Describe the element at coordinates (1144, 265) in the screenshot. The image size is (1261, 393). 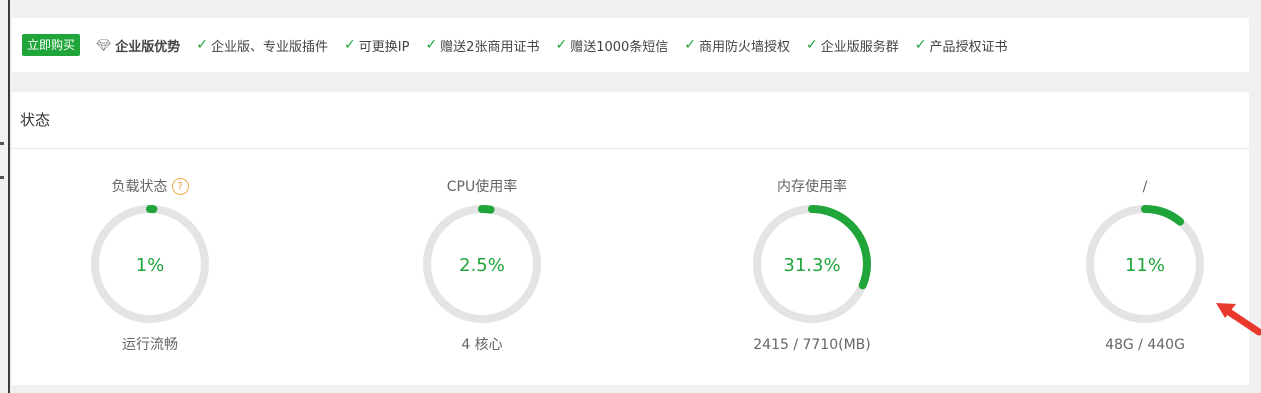
I see `gauge-value: 11%` at that location.